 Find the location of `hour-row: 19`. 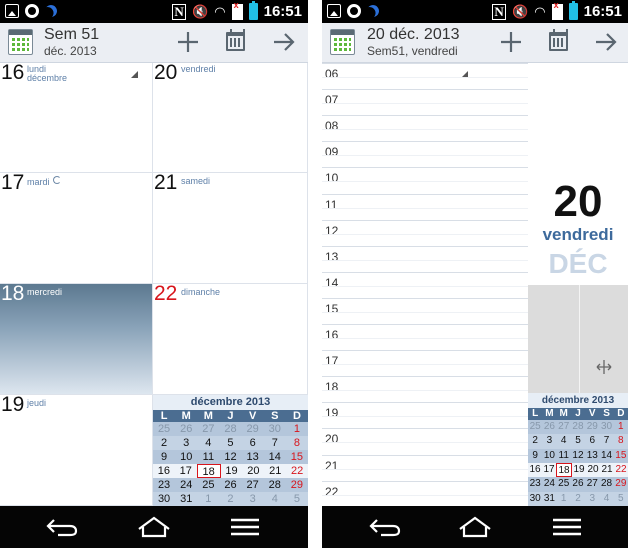

hour-row: 19 is located at coordinates (425, 415).